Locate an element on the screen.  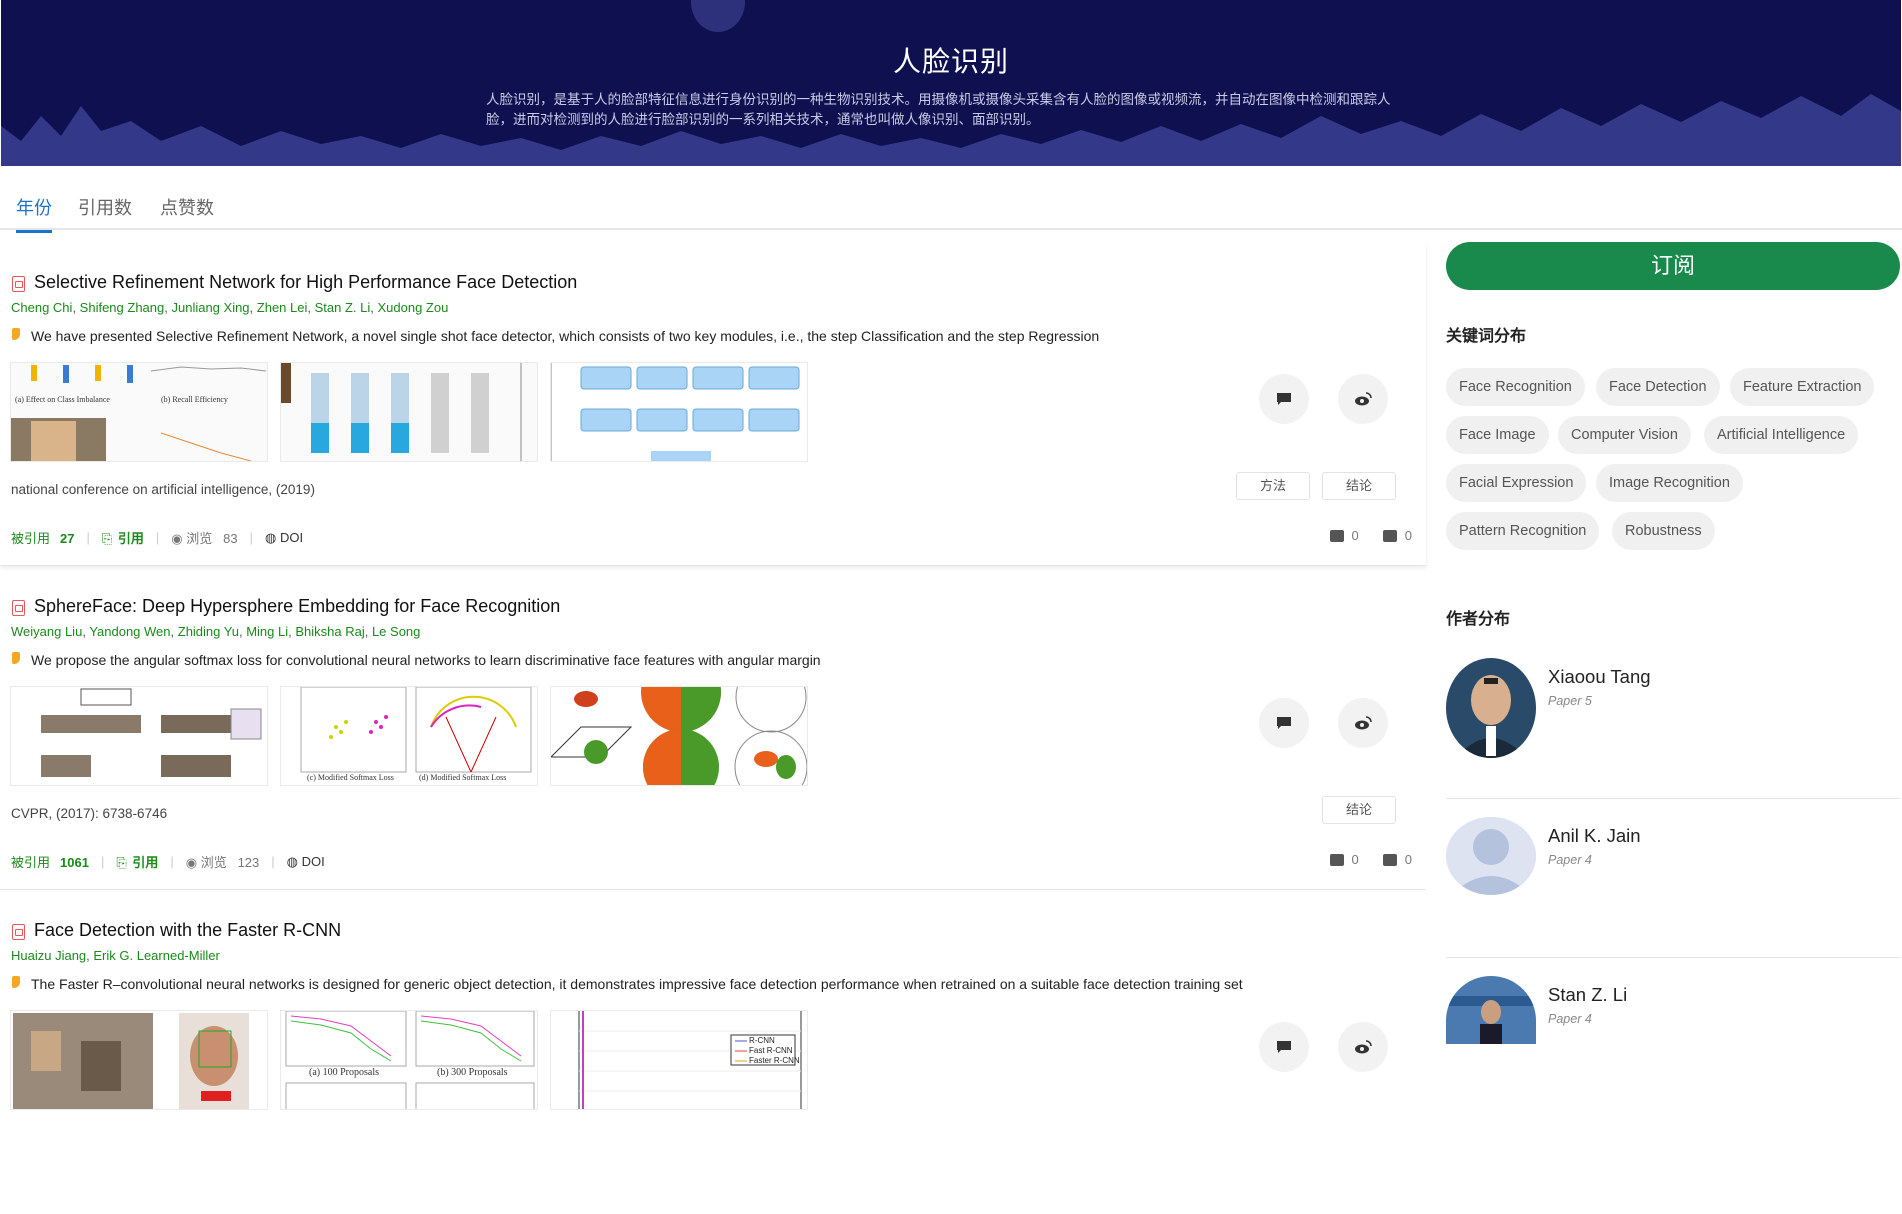
author-link: Zhen Lei is located at coordinates (282, 307).